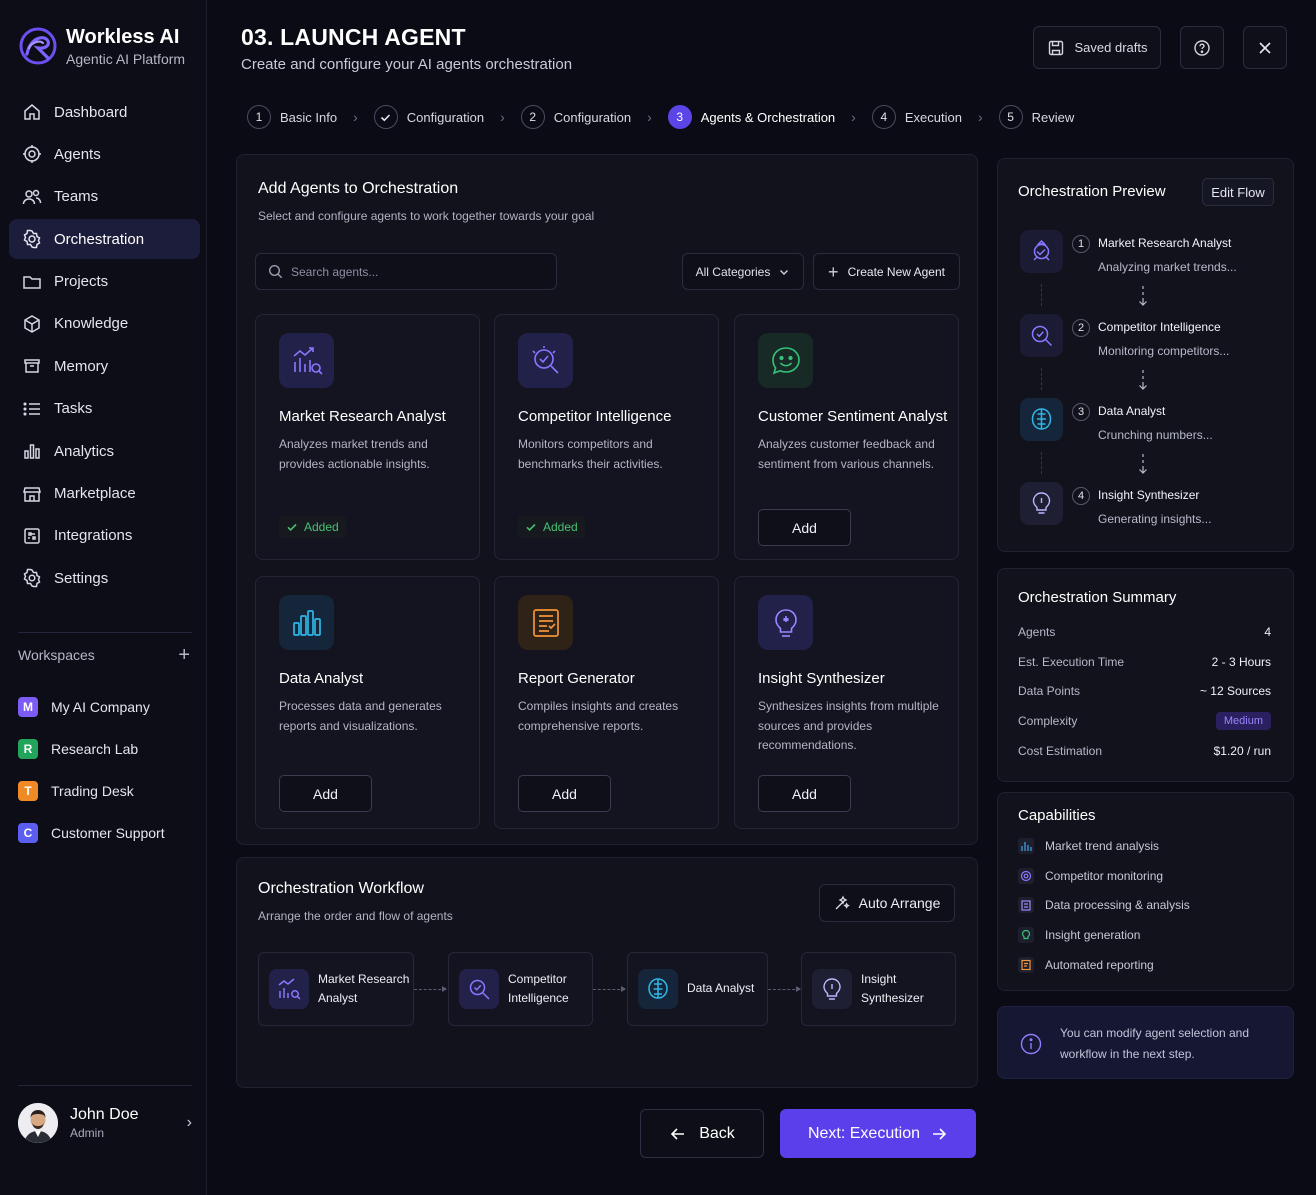  I want to click on orchestration-preview-title: Orchestration Preview, so click(1092, 191).